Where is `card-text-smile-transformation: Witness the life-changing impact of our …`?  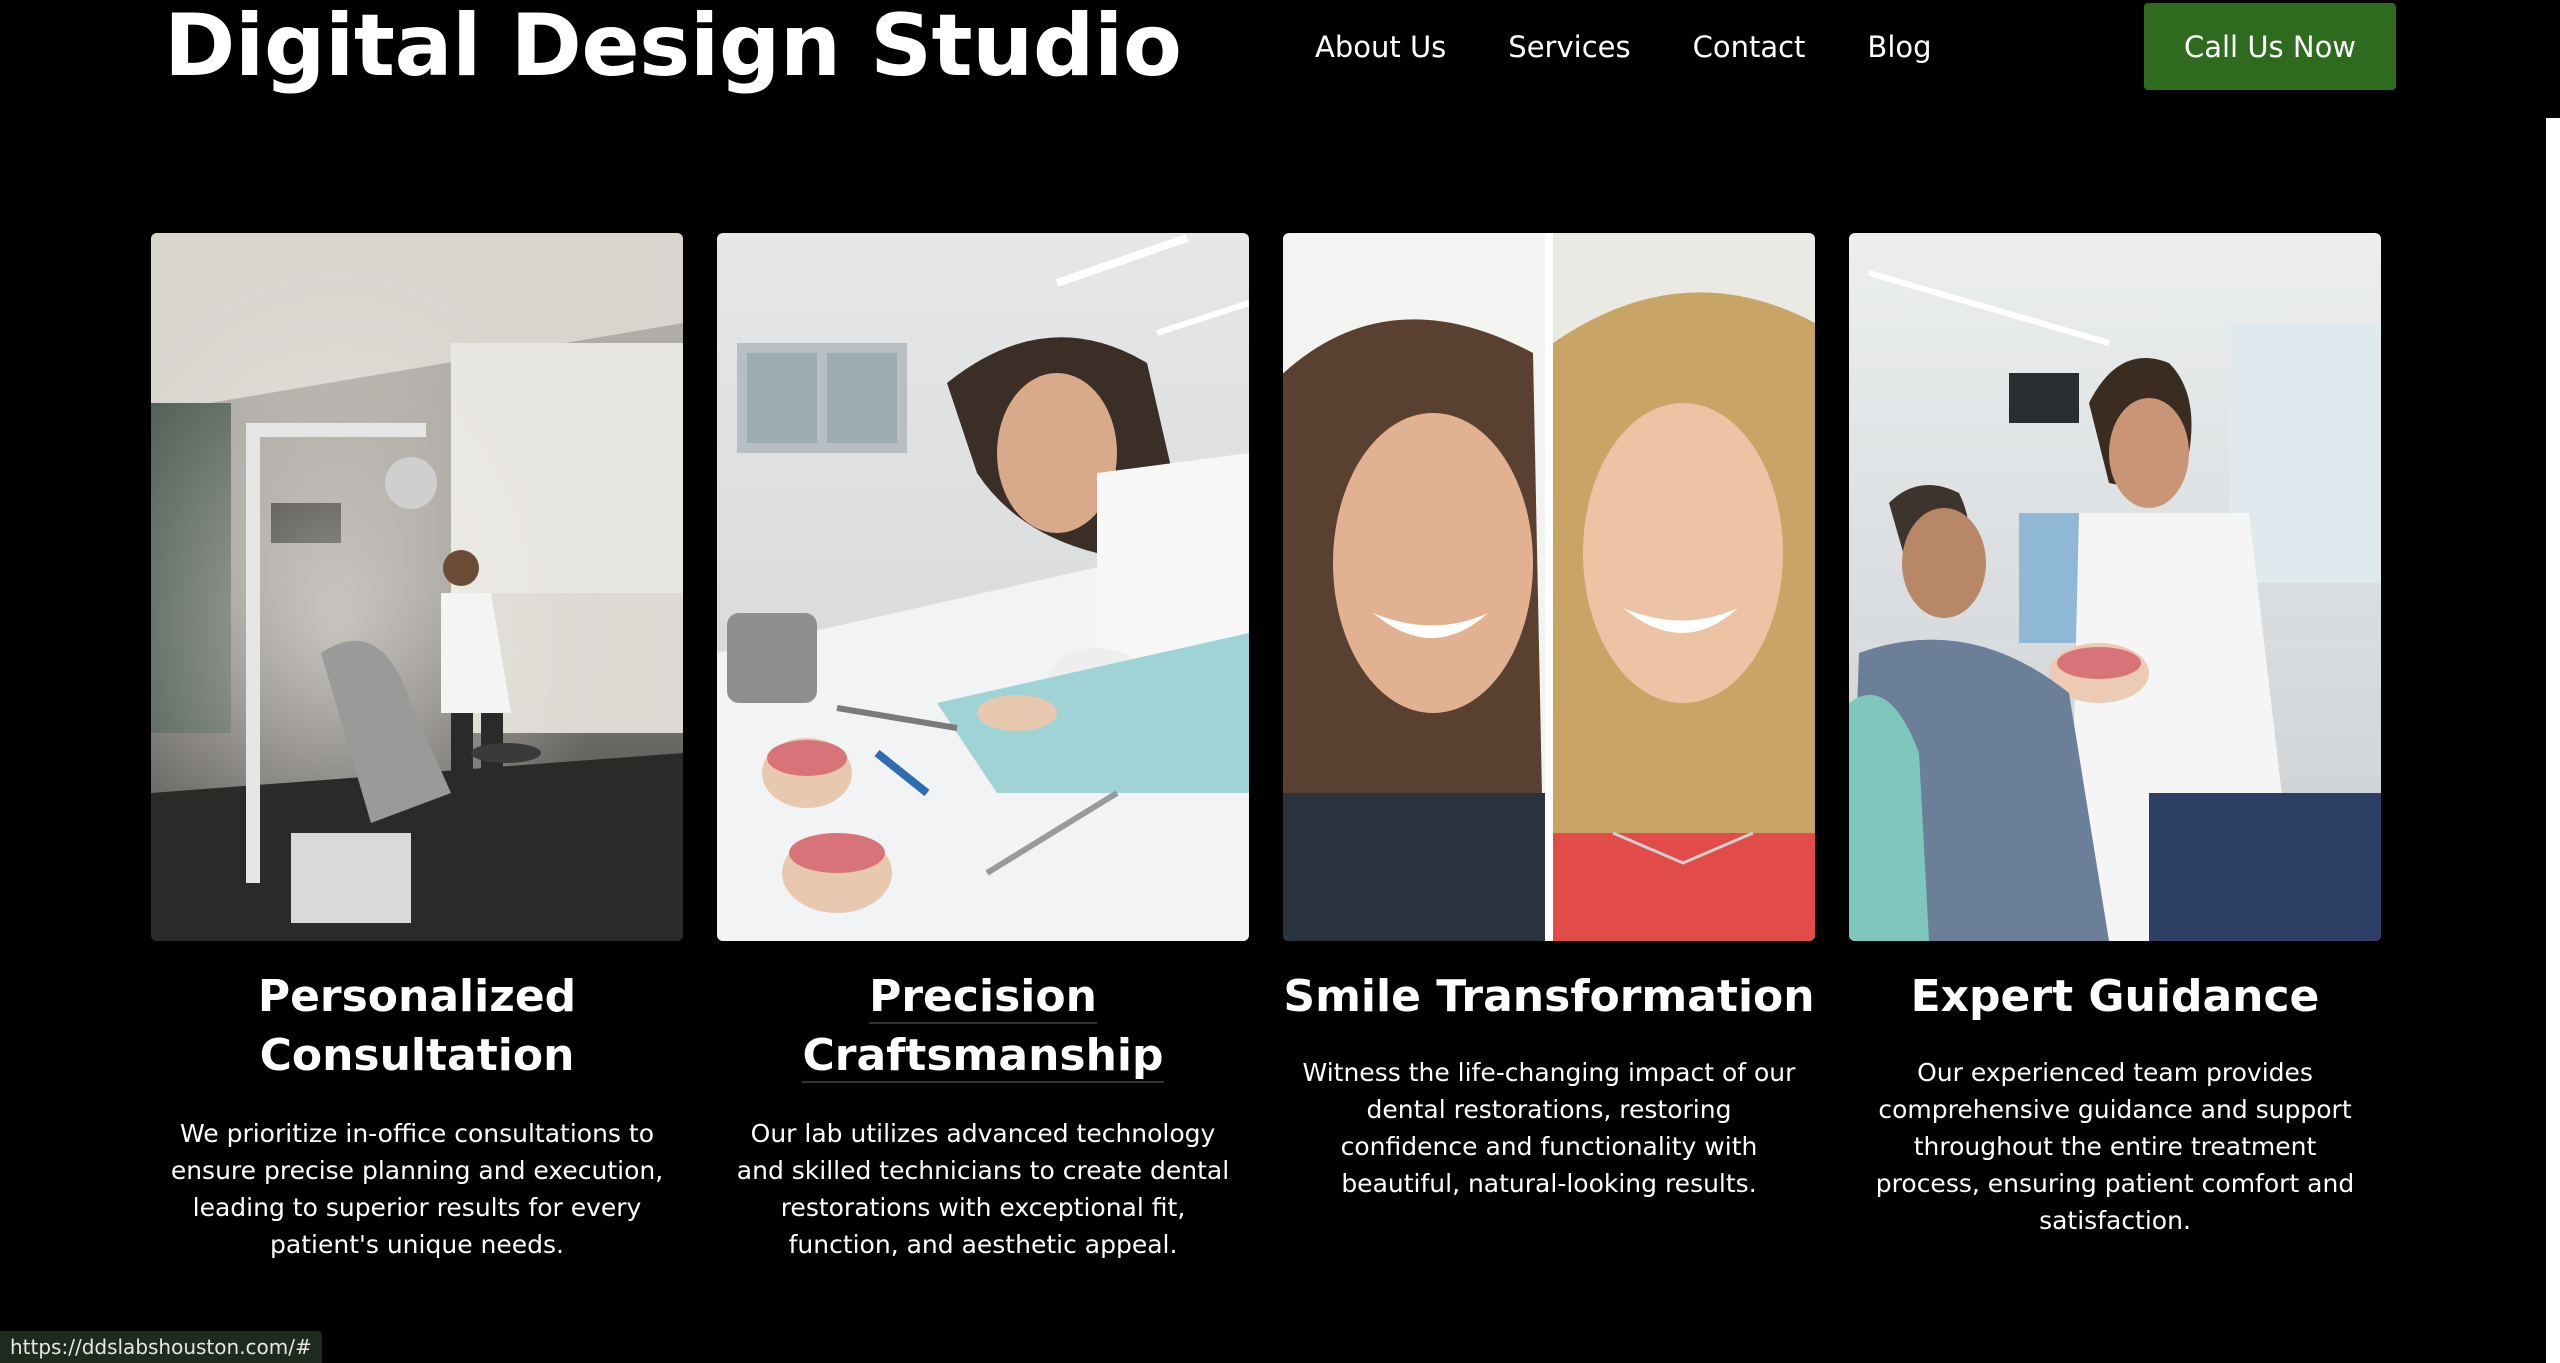
card-text-smile-transformation: Witness the life-changing impact of our … is located at coordinates (1549, 1128).